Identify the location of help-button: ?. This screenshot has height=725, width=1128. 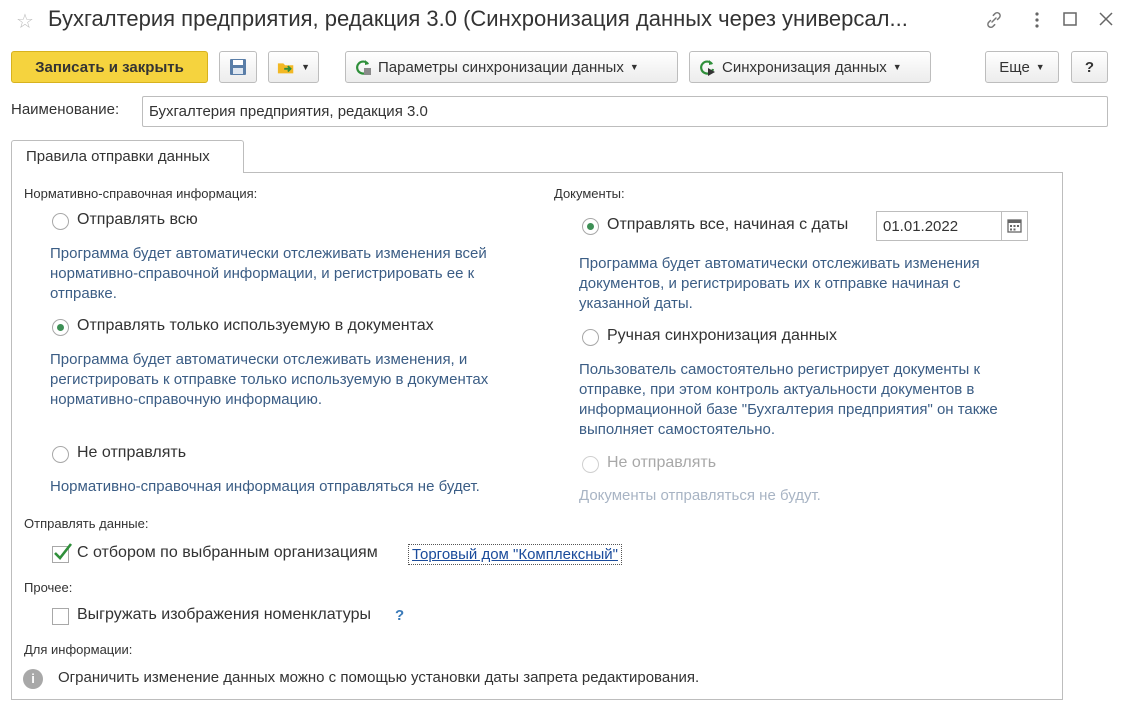
(1089, 67).